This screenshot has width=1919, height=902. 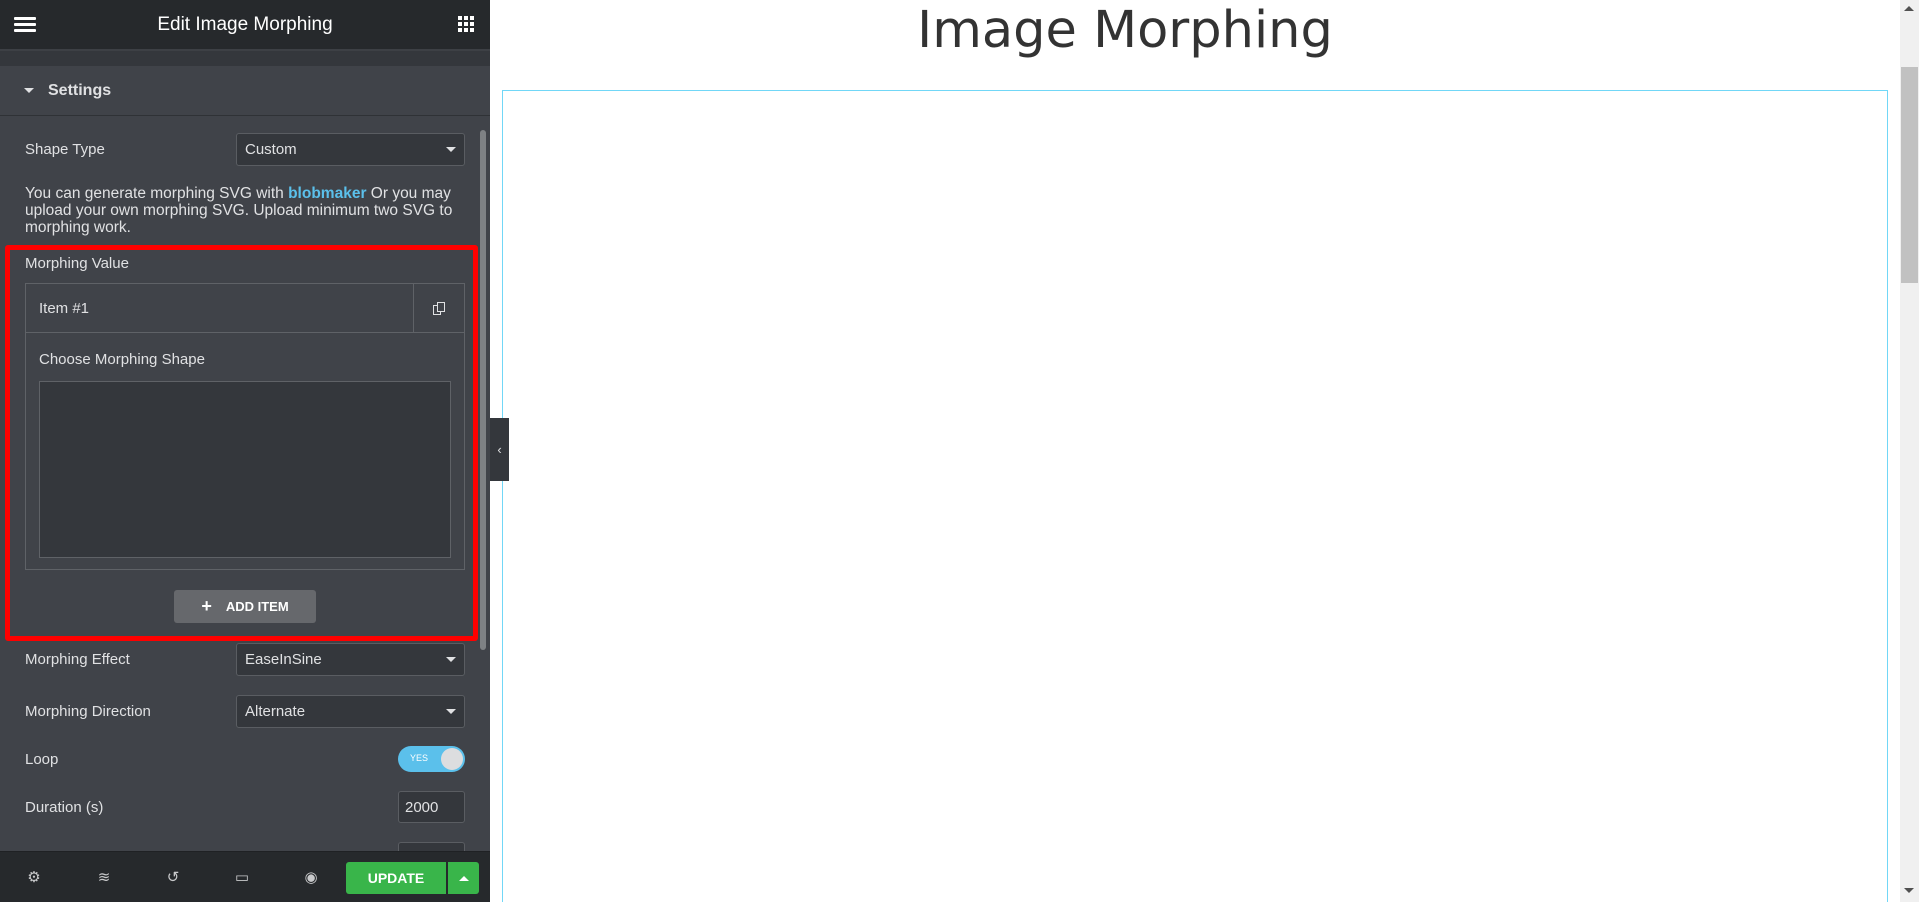 What do you see at coordinates (64, 308) in the screenshot?
I see `repeater-item-title: Item #1` at bounding box center [64, 308].